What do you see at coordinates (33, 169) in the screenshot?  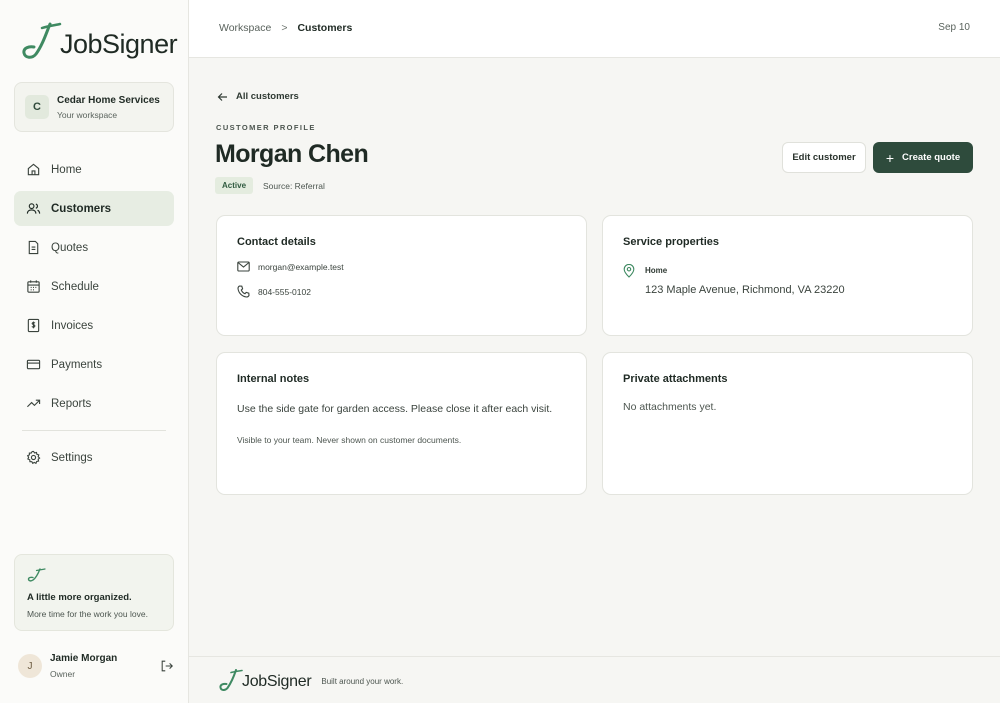 I see `home-icon` at bounding box center [33, 169].